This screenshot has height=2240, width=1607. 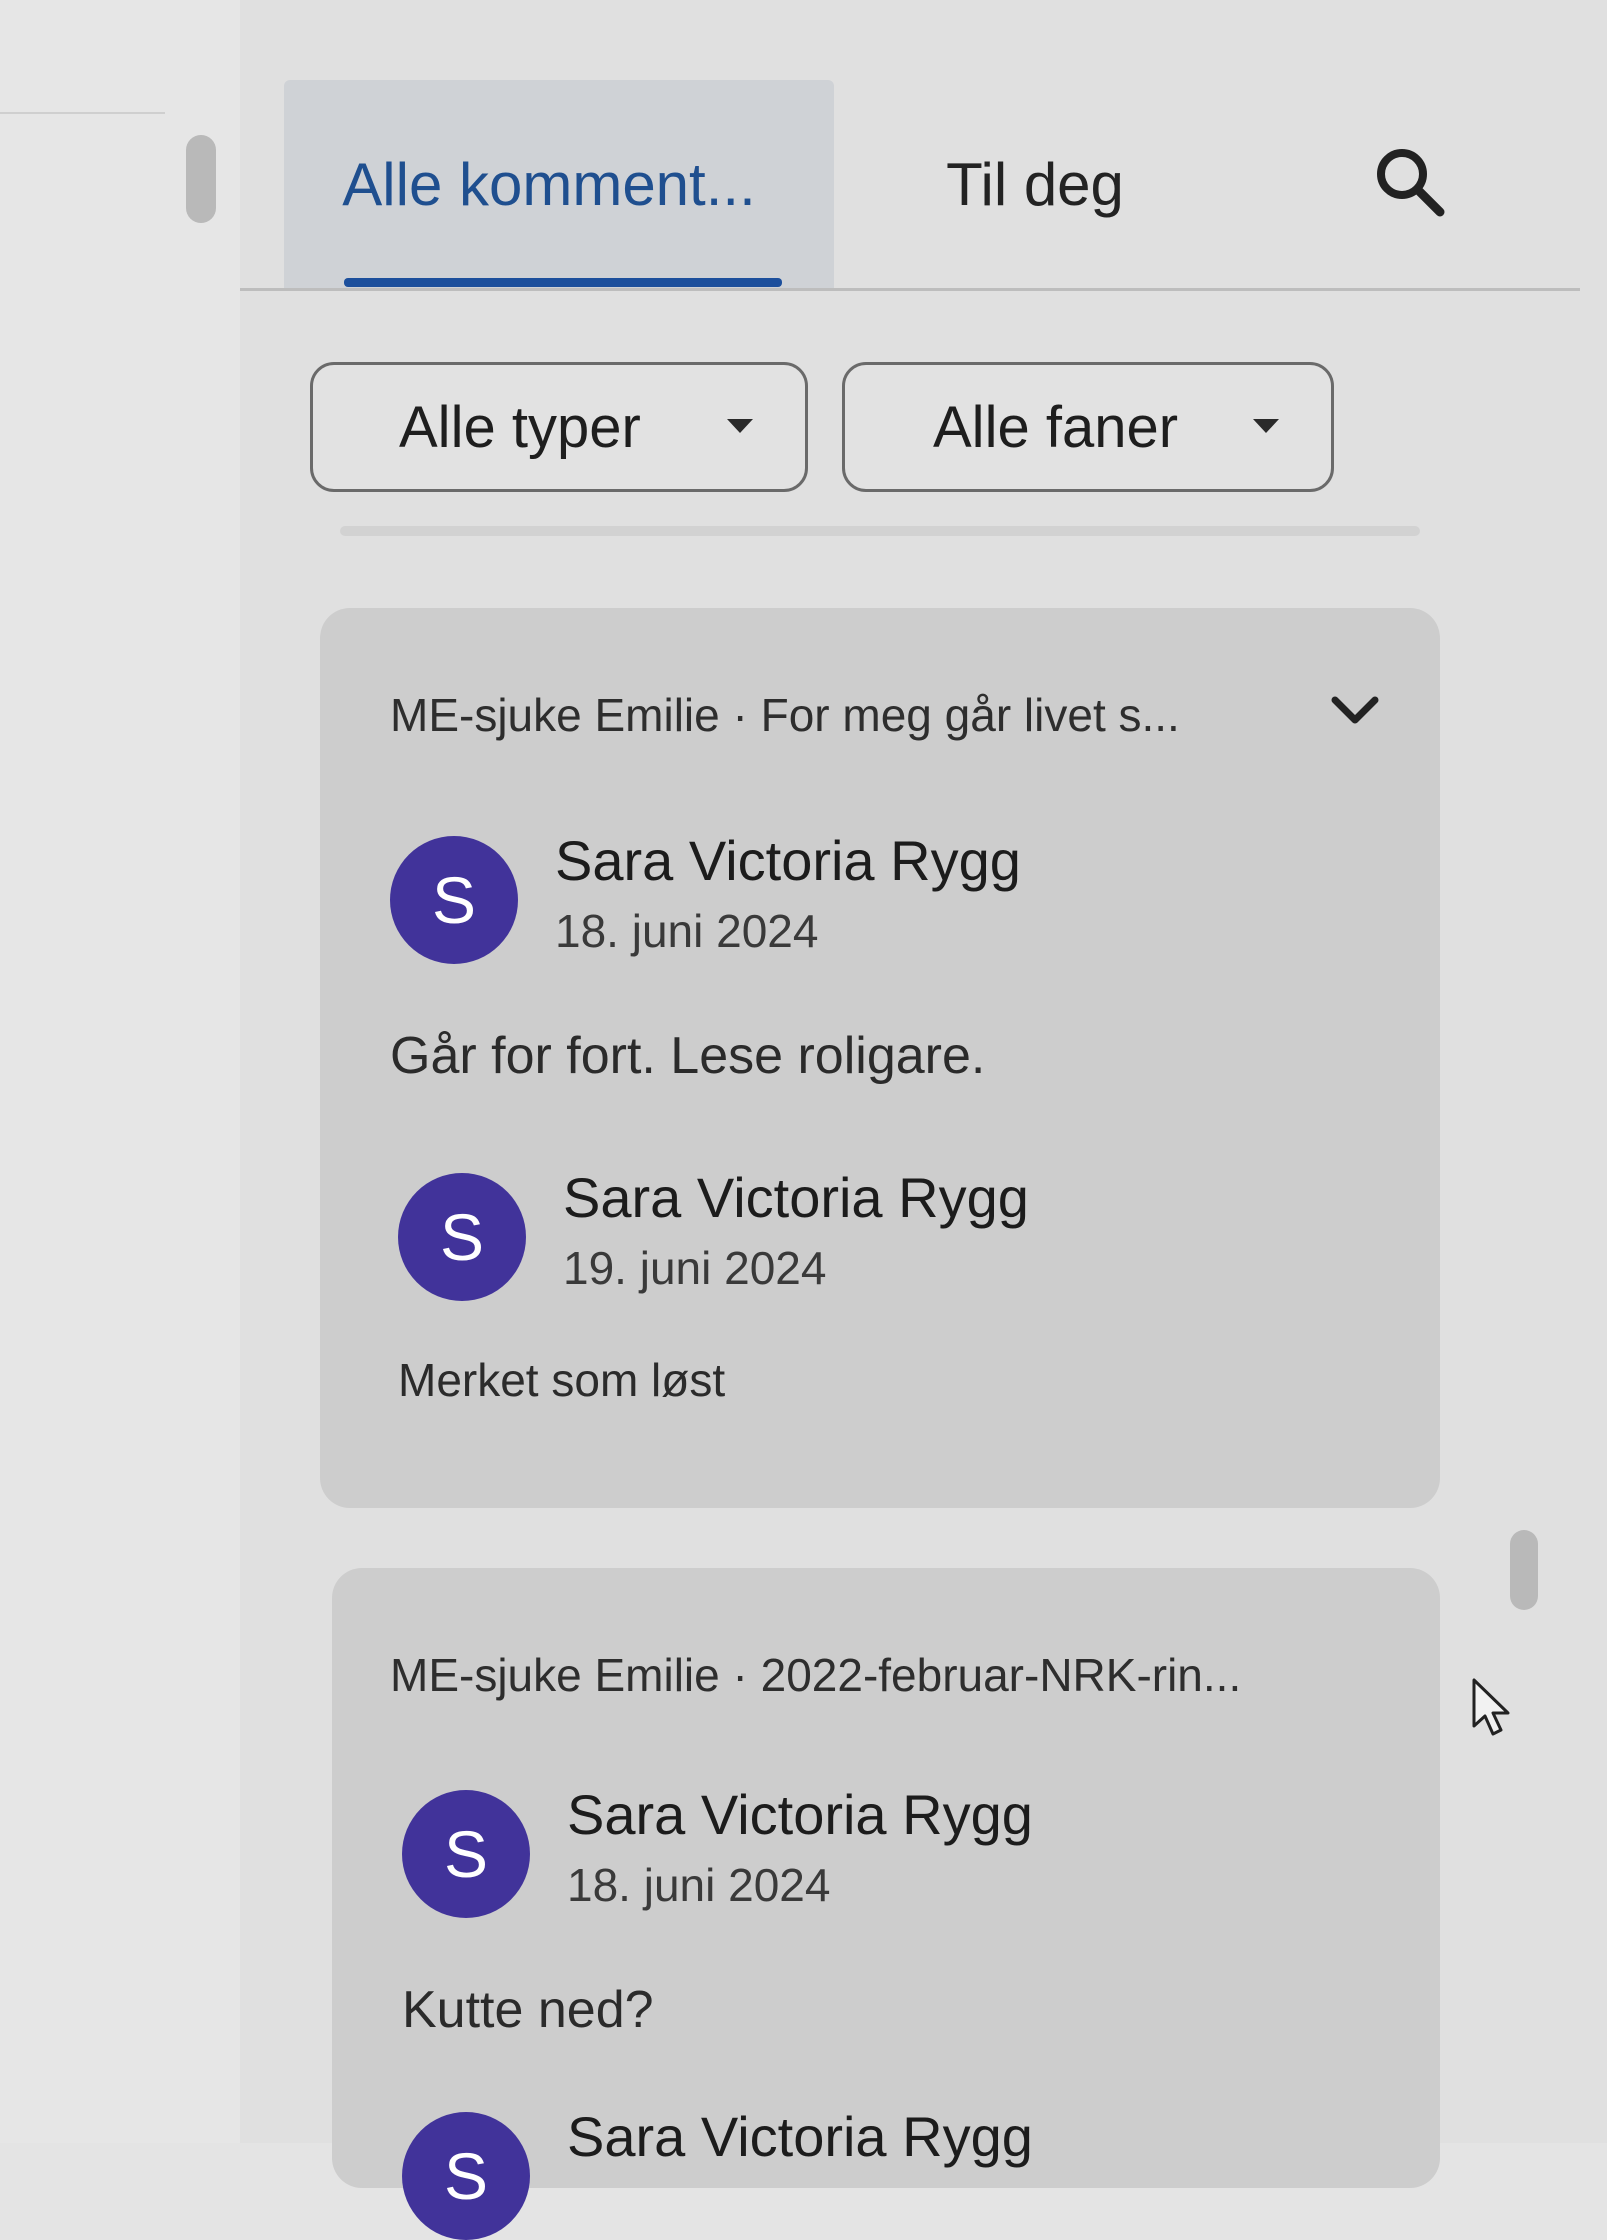 What do you see at coordinates (120, 1071) in the screenshot?
I see `left-margin-area` at bounding box center [120, 1071].